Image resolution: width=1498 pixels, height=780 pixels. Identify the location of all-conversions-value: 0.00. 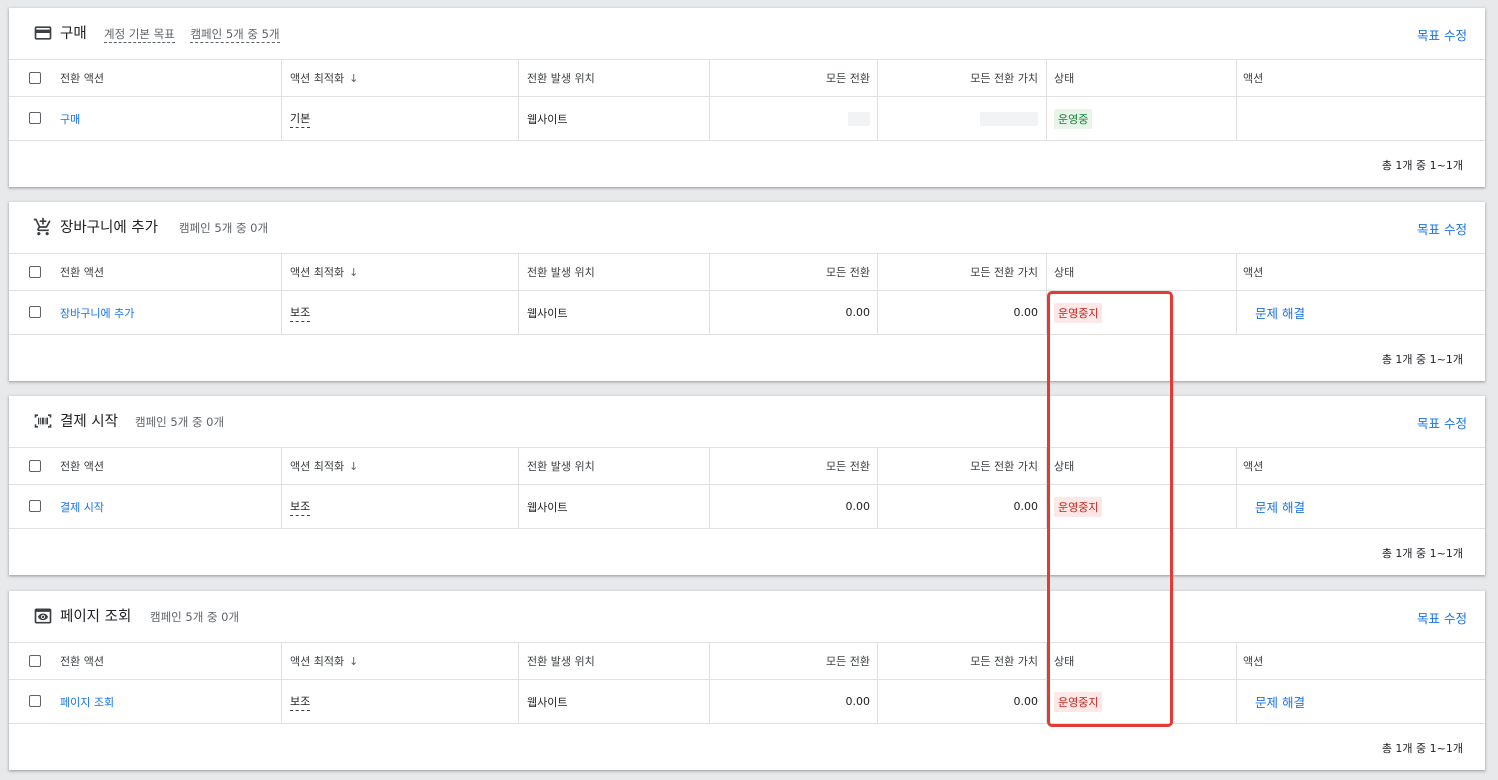
(858, 701).